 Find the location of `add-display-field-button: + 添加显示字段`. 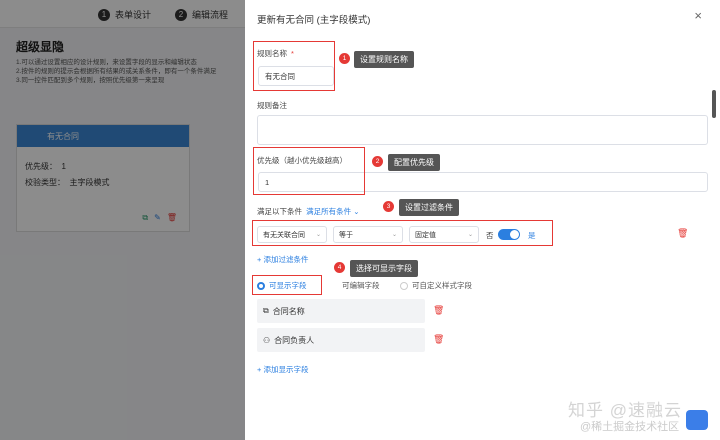

add-display-field-button: + 添加显示字段 is located at coordinates (282, 369).